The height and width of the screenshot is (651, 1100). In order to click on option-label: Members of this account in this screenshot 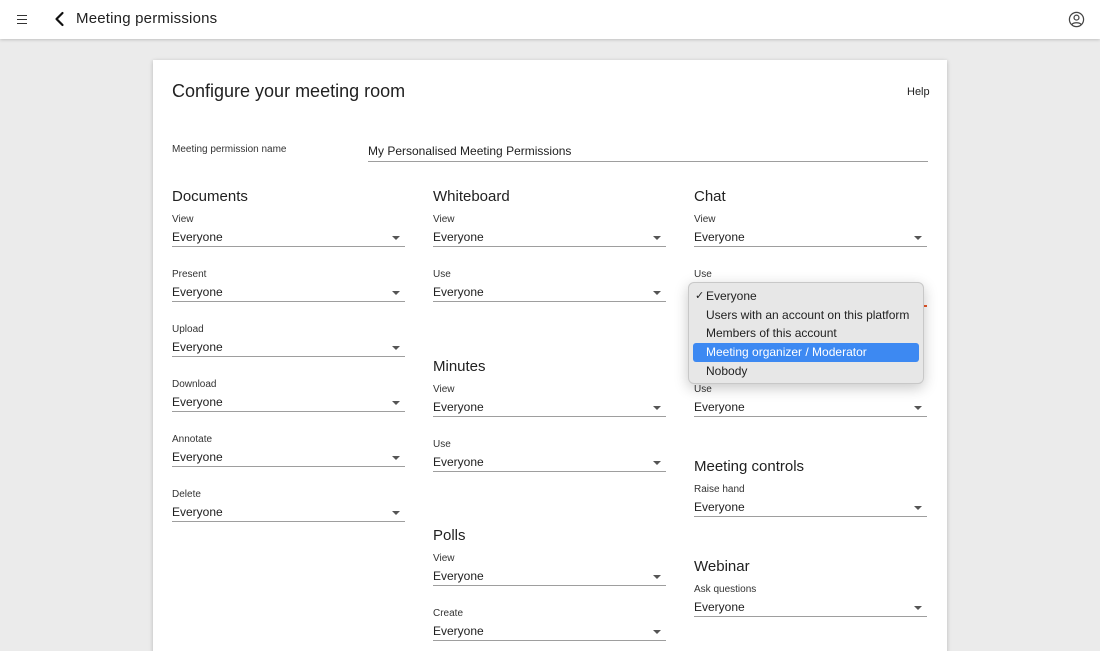, I will do `click(771, 333)`.